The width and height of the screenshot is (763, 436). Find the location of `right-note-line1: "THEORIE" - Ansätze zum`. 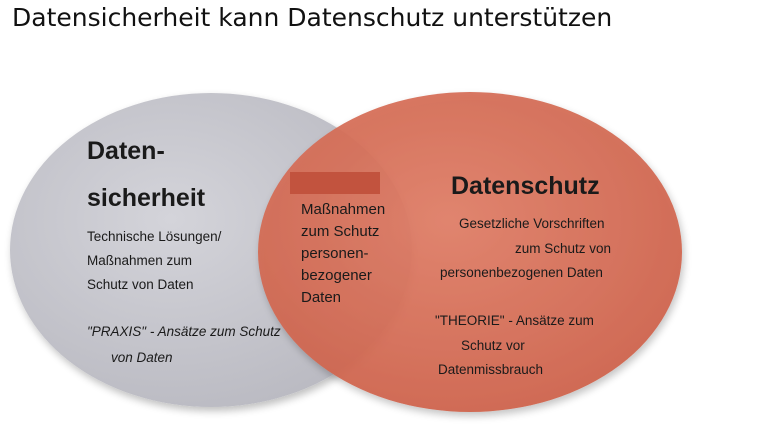

right-note-line1: "THEORIE" - Ansätze zum is located at coordinates (514, 320).